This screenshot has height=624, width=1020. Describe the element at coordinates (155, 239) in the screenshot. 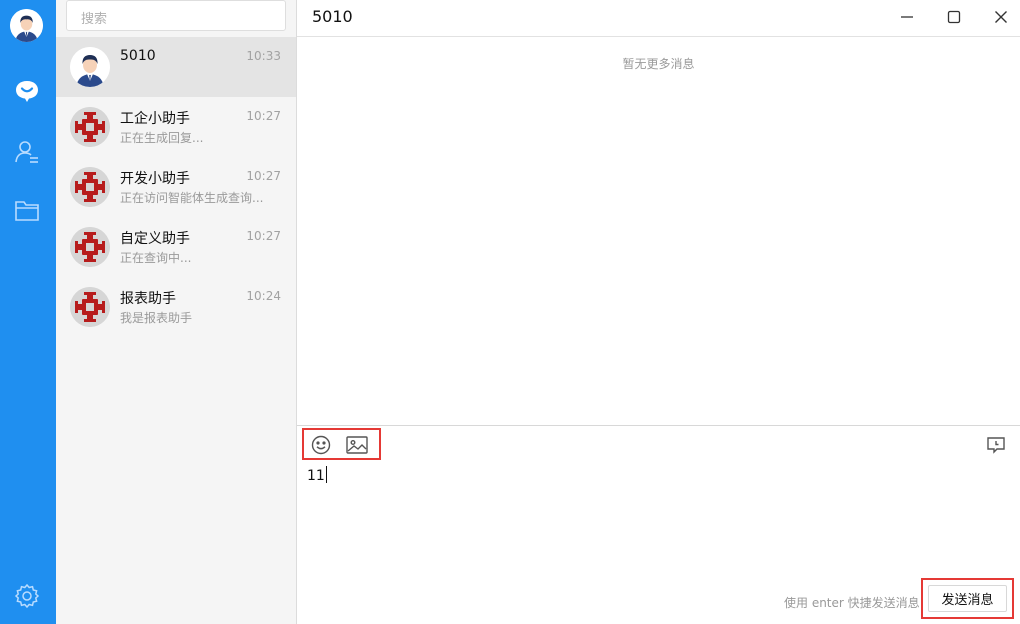

I see `conversation-name: 自定义助手` at that location.